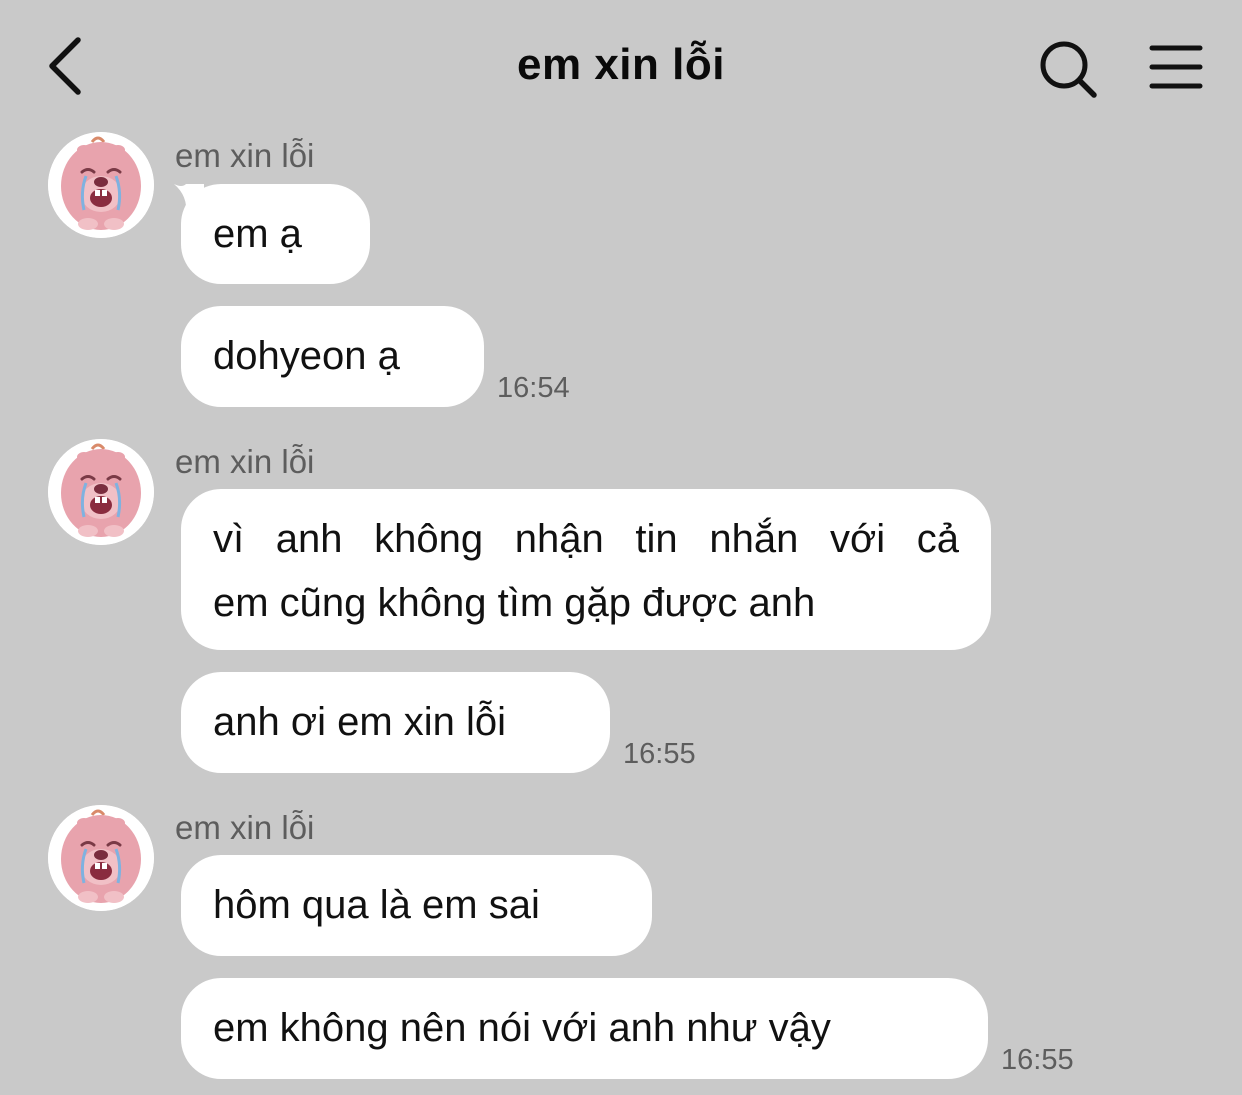 Image resolution: width=1242 pixels, height=1095 pixels. I want to click on message-text: dohyeon ạ, so click(306, 356).